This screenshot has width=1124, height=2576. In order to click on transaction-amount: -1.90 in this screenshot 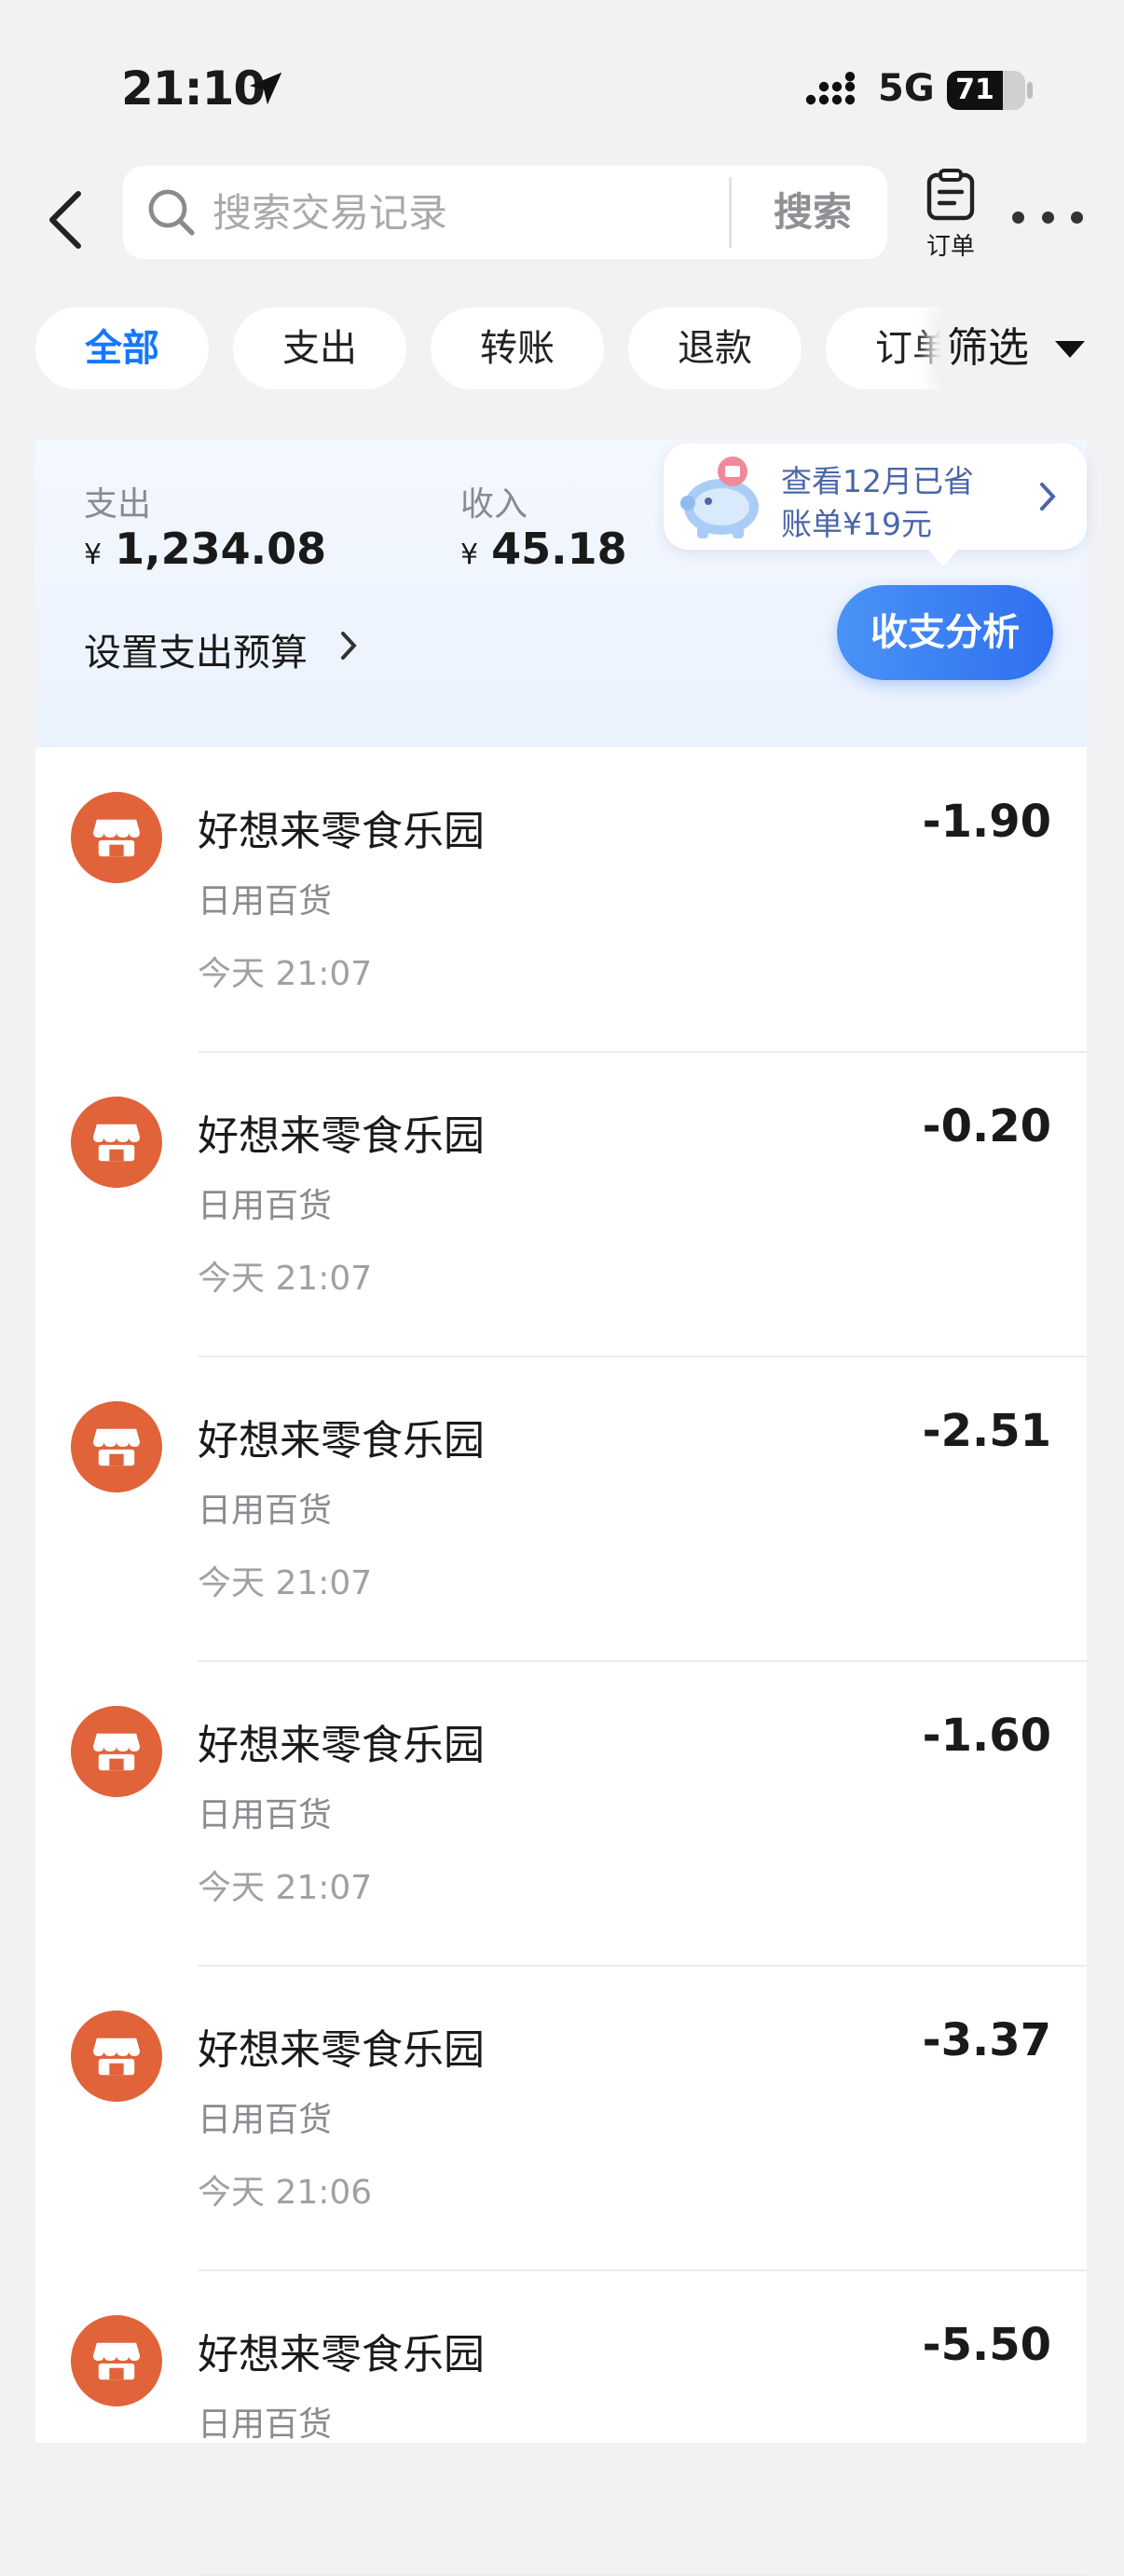, I will do `click(986, 822)`.